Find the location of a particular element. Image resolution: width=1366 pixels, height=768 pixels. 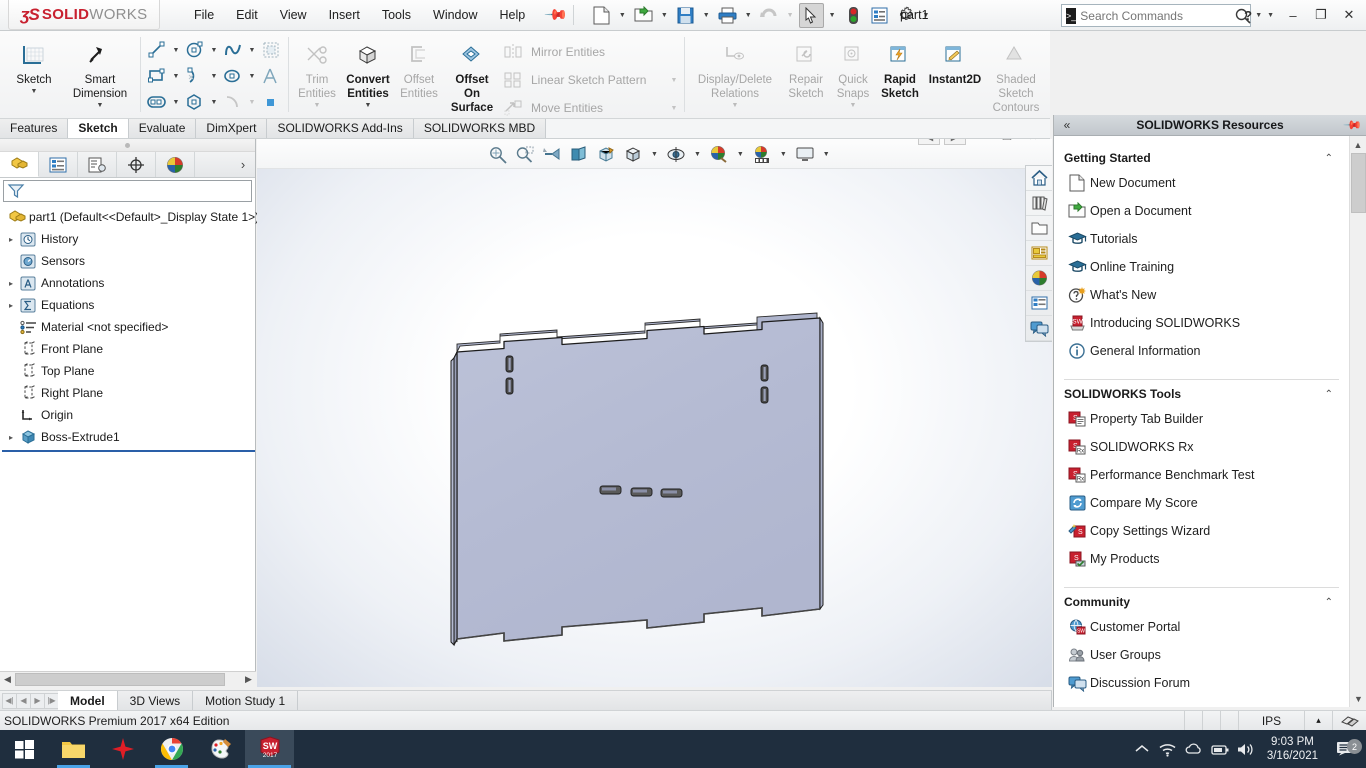

autodesk-taskbar is located at coordinates (122, 749).